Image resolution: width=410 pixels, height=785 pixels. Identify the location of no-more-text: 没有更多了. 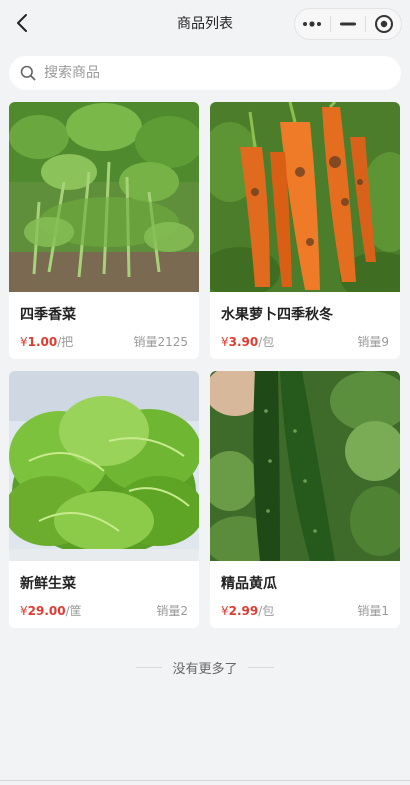
(205, 669).